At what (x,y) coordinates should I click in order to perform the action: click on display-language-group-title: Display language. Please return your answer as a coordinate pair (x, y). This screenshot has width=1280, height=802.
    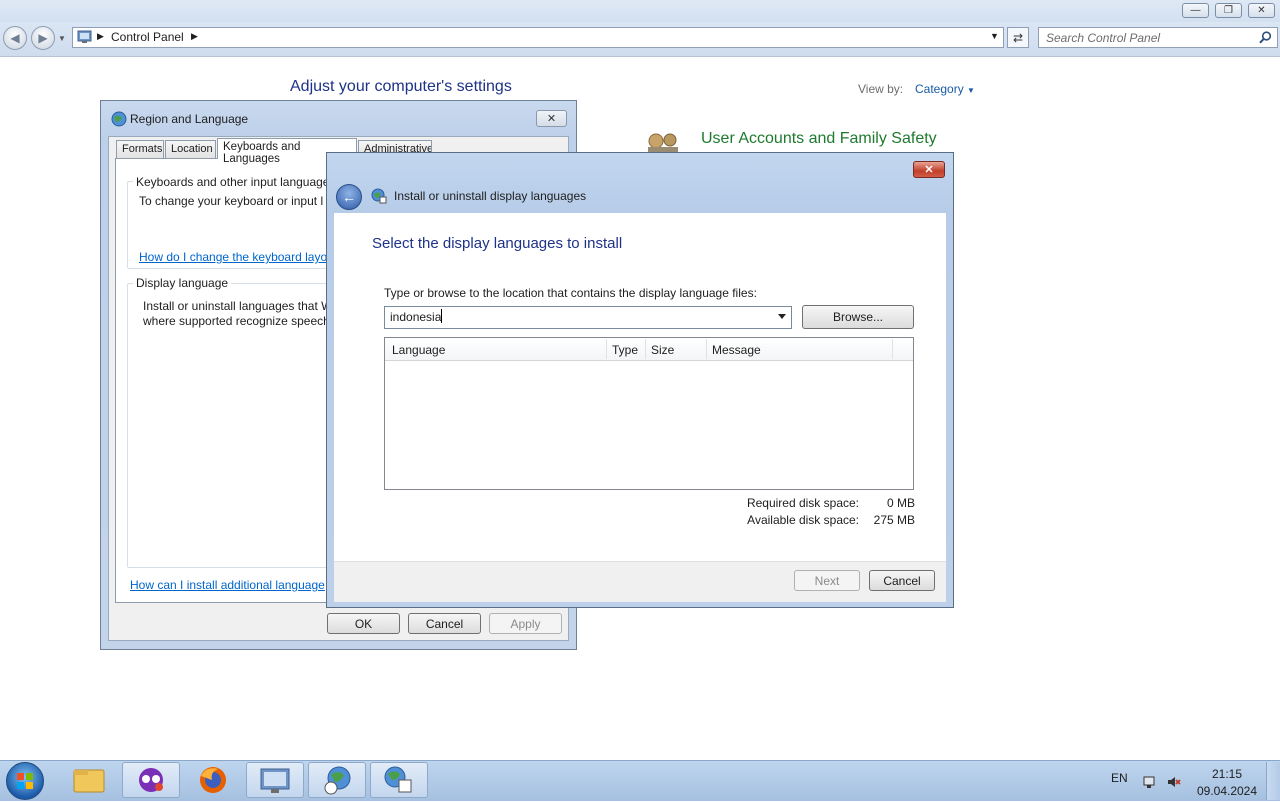
    Looking at the image, I should click on (182, 283).